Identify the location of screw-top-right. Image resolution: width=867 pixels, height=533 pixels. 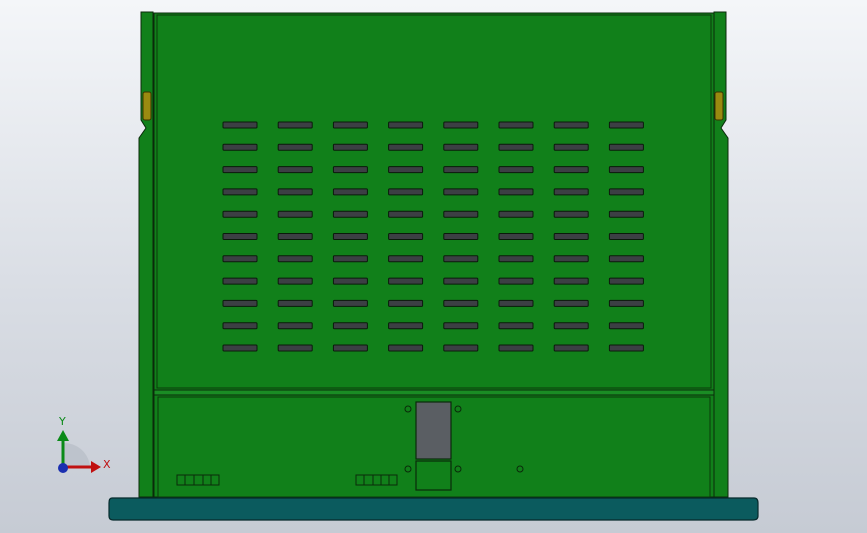
(458, 409).